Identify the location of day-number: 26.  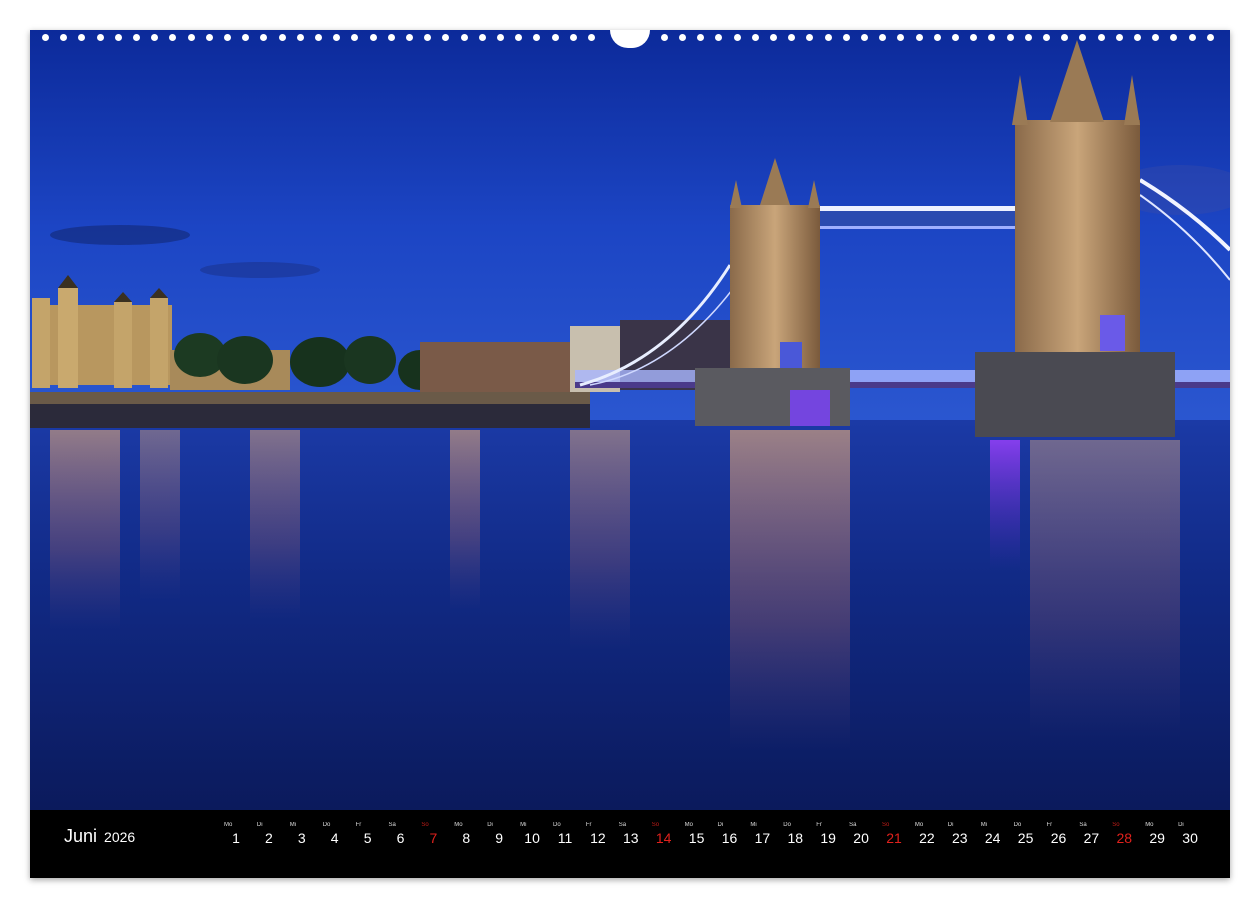
(1058, 838).